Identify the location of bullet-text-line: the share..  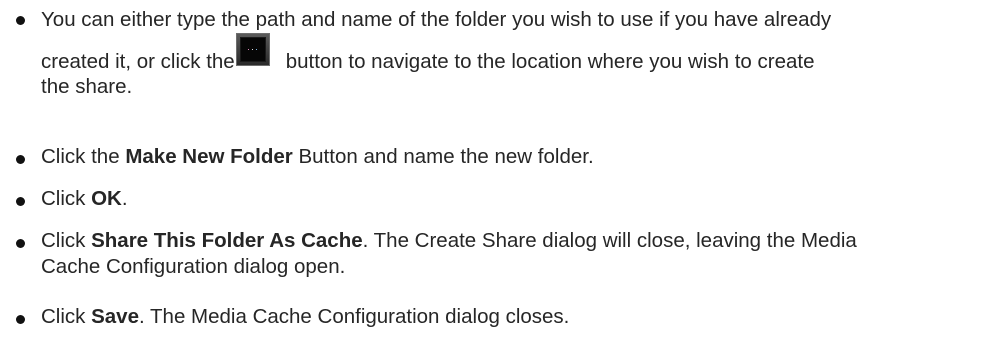
(87, 86).